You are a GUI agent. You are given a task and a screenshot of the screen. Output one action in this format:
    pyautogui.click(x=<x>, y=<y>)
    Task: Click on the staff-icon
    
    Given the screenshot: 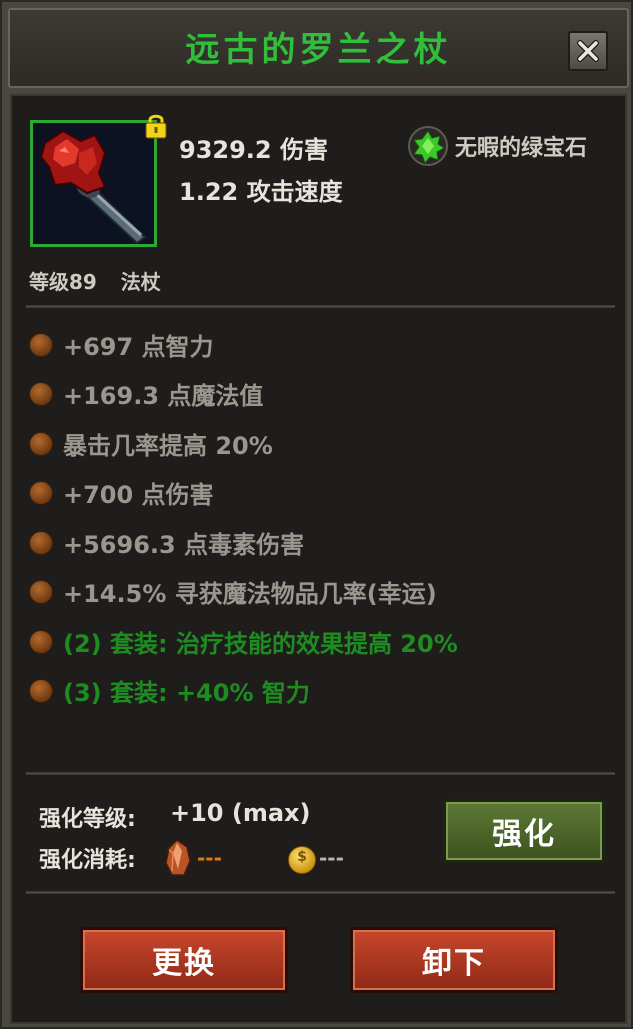 What is the action you would take?
    pyautogui.click(x=93, y=184)
    